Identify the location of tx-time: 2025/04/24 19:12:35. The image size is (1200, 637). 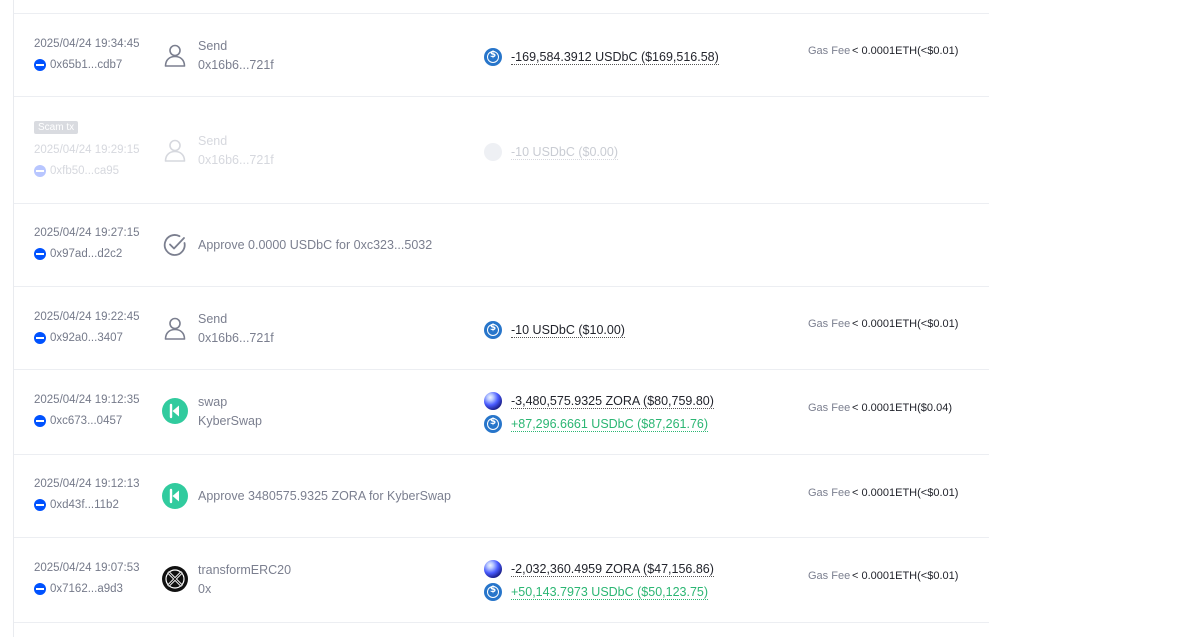
(87, 400).